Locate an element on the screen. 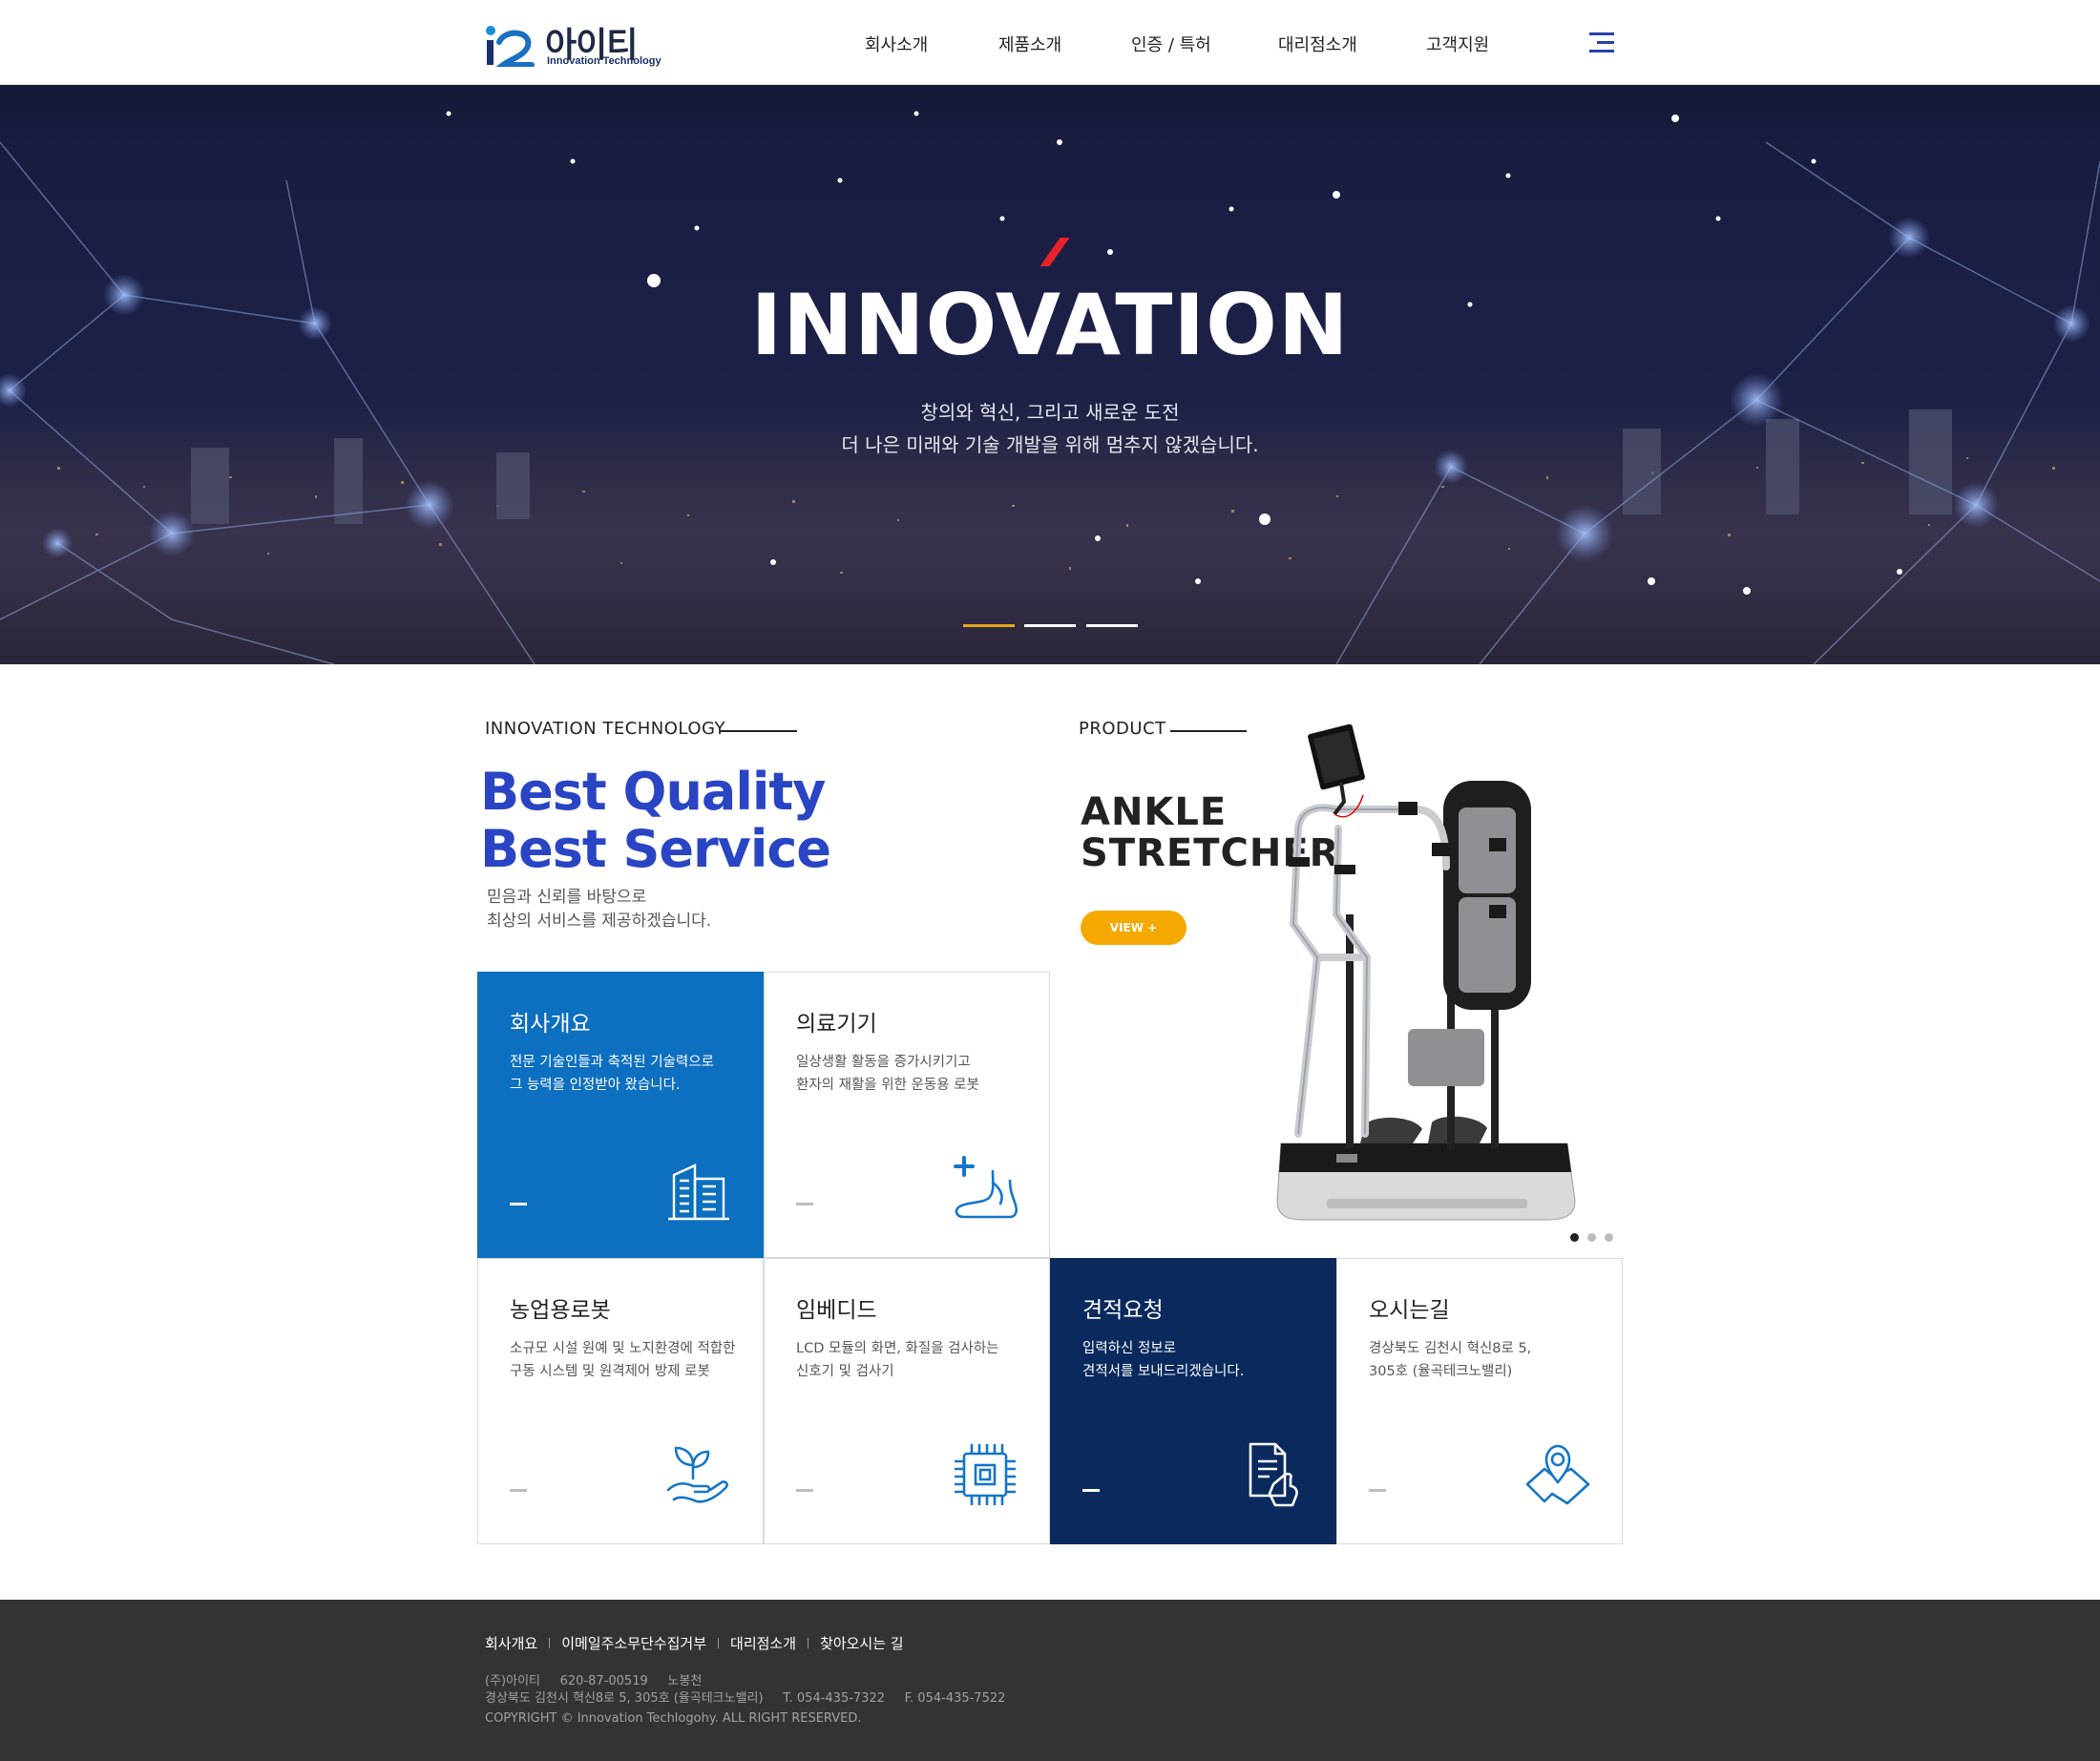 The image size is (2100, 1761). tile-desc-line1: LCD 모듈의 화면, 화질을 검사하는 is located at coordinates (898, 1348).